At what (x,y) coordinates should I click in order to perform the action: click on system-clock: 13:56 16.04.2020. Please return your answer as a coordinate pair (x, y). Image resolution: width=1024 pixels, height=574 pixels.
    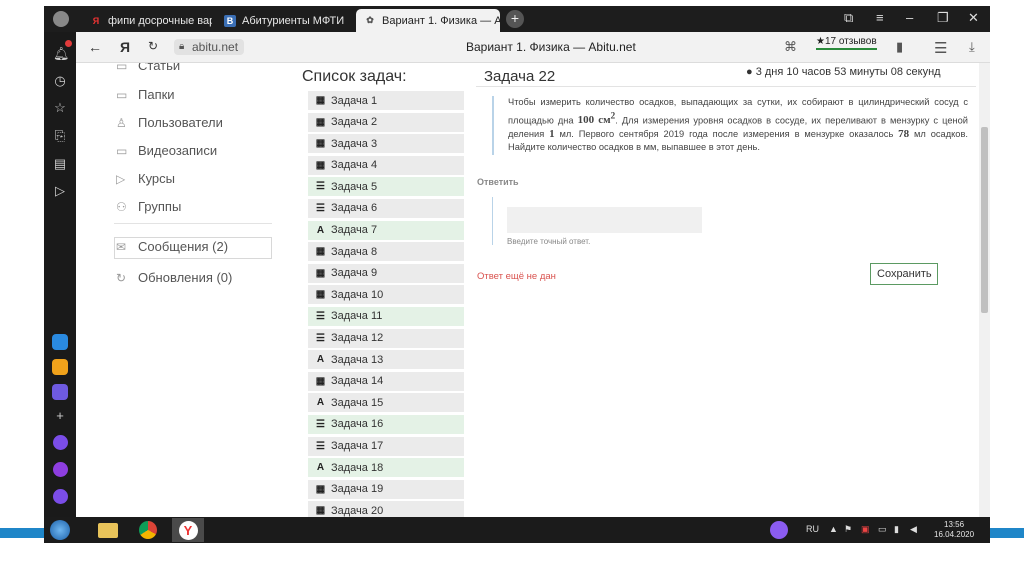
    Looking at the image, I should click on (954, 530).